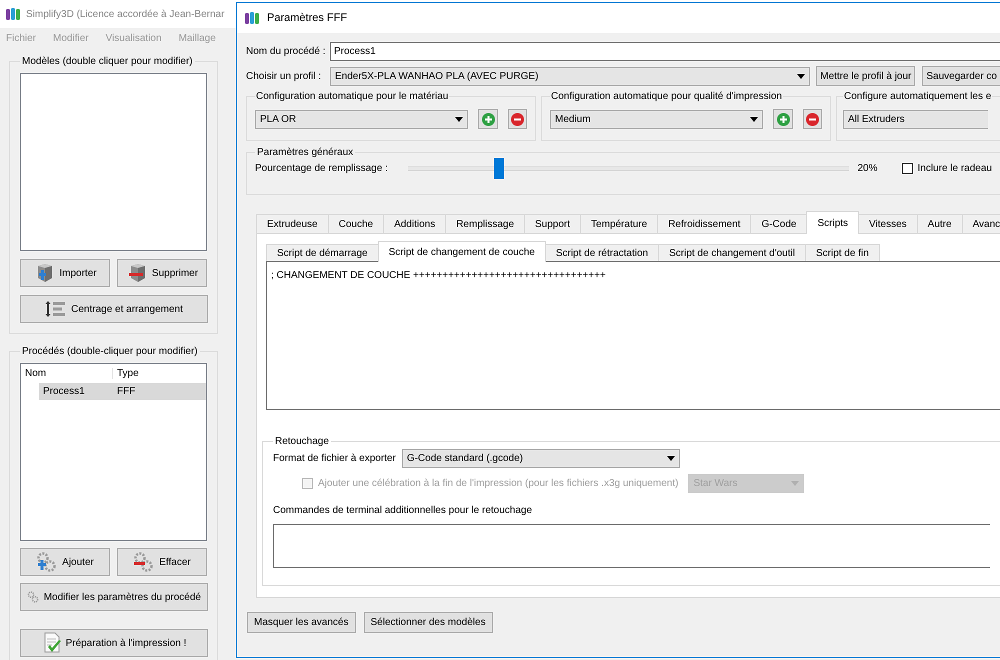 This screenshot has width=1000, height=660. Describe the element at coordinates (961, 76) in the screenshot. I see `save-profile-button: Sauvegarder co` at that location.